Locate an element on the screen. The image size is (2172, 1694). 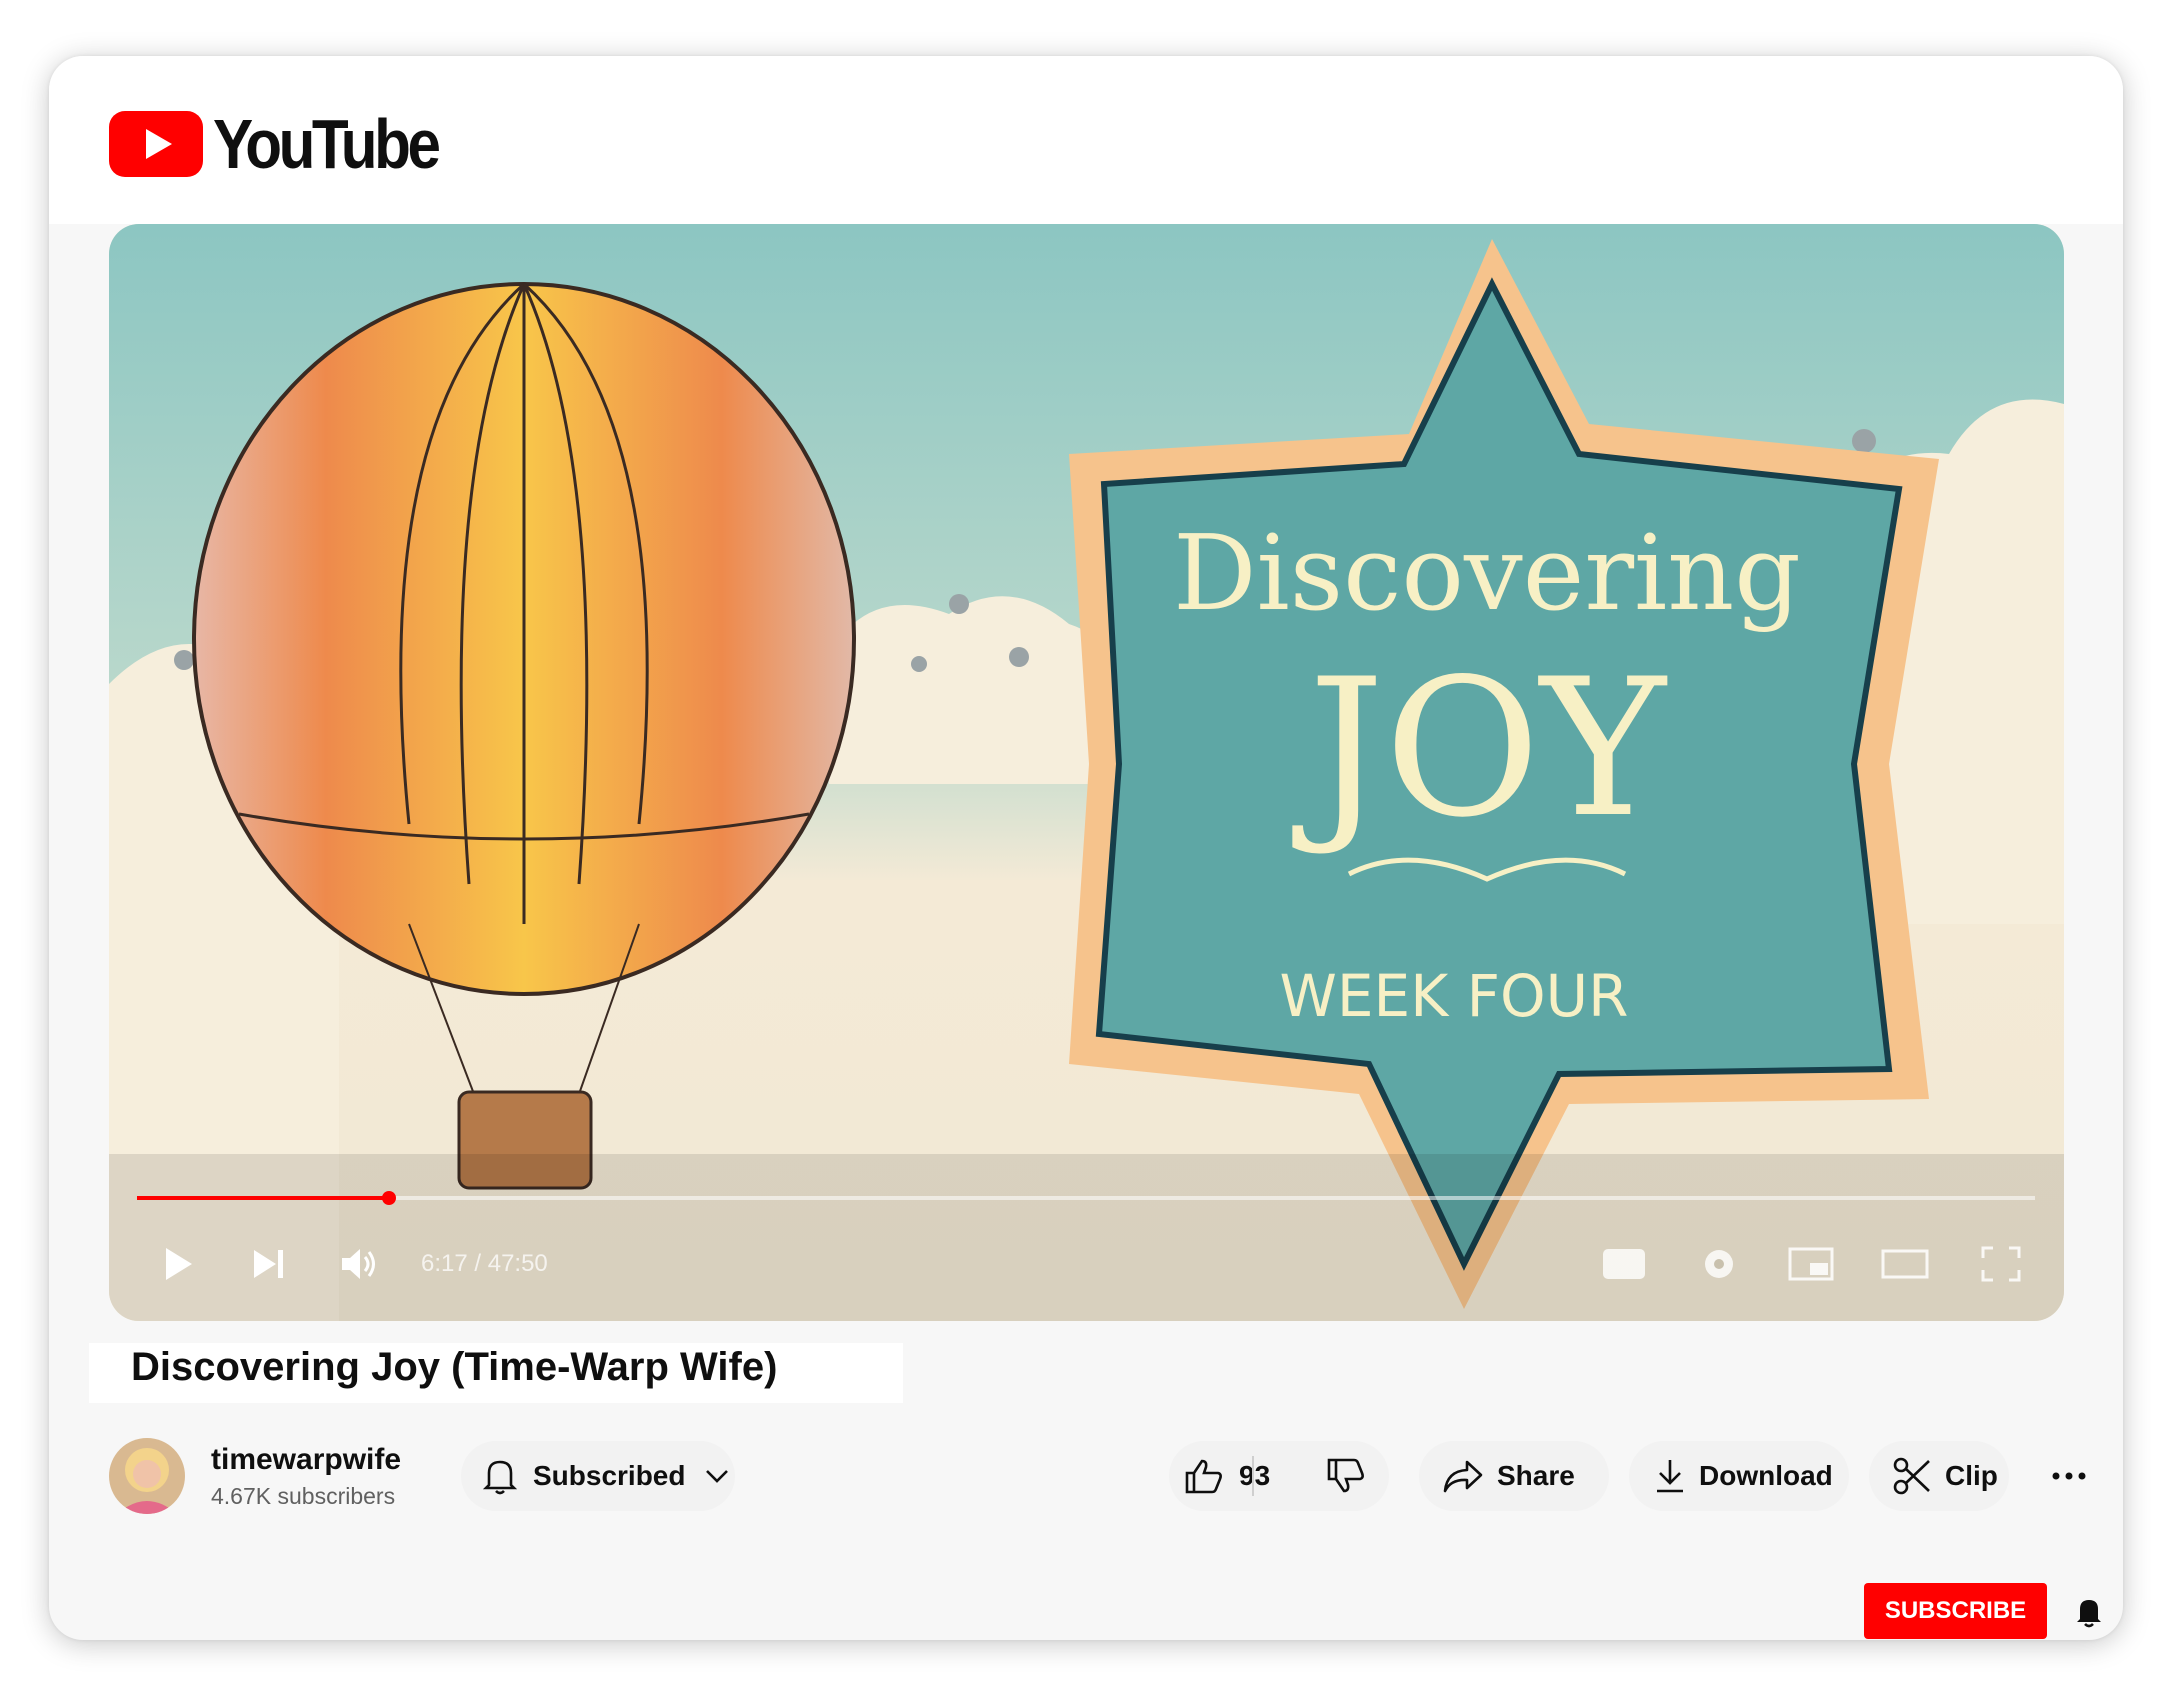
clip-button: Clip is located at coordinates (1939, 1476).